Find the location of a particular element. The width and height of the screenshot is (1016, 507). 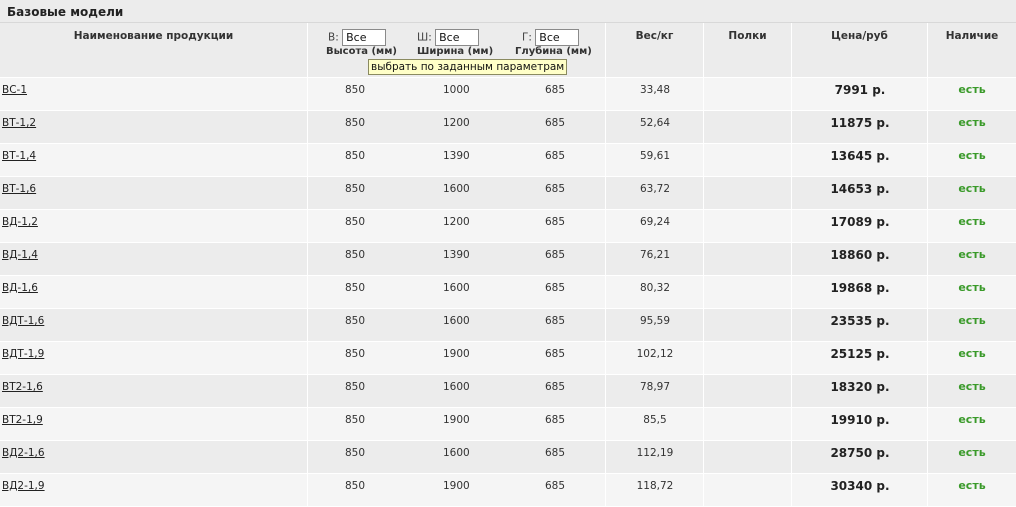

width-filter-prefix: Ш: is located at coordinates (424, 37).